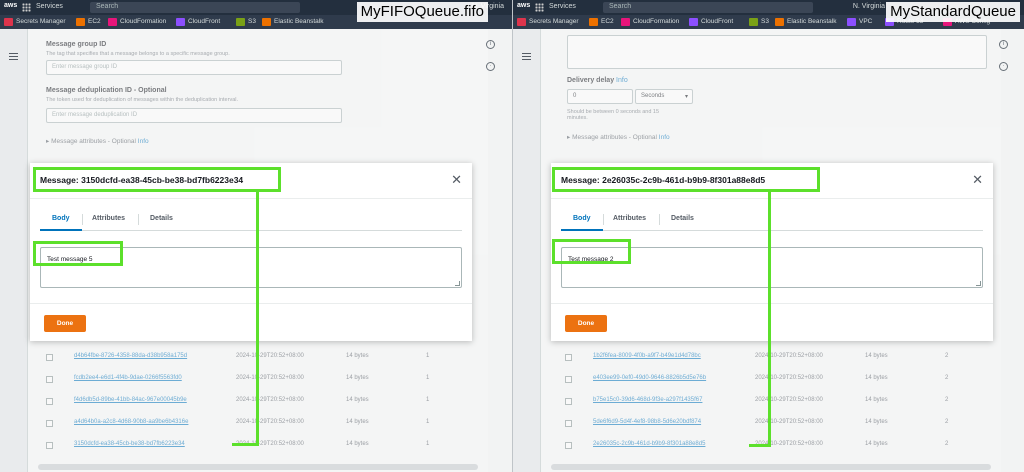 Image resolution: width=1024 pixels, height=472 pixels. Describe the element at coordinates (76, 44) in the screenshot. I see `group-id-label: Message group ID` at that location.